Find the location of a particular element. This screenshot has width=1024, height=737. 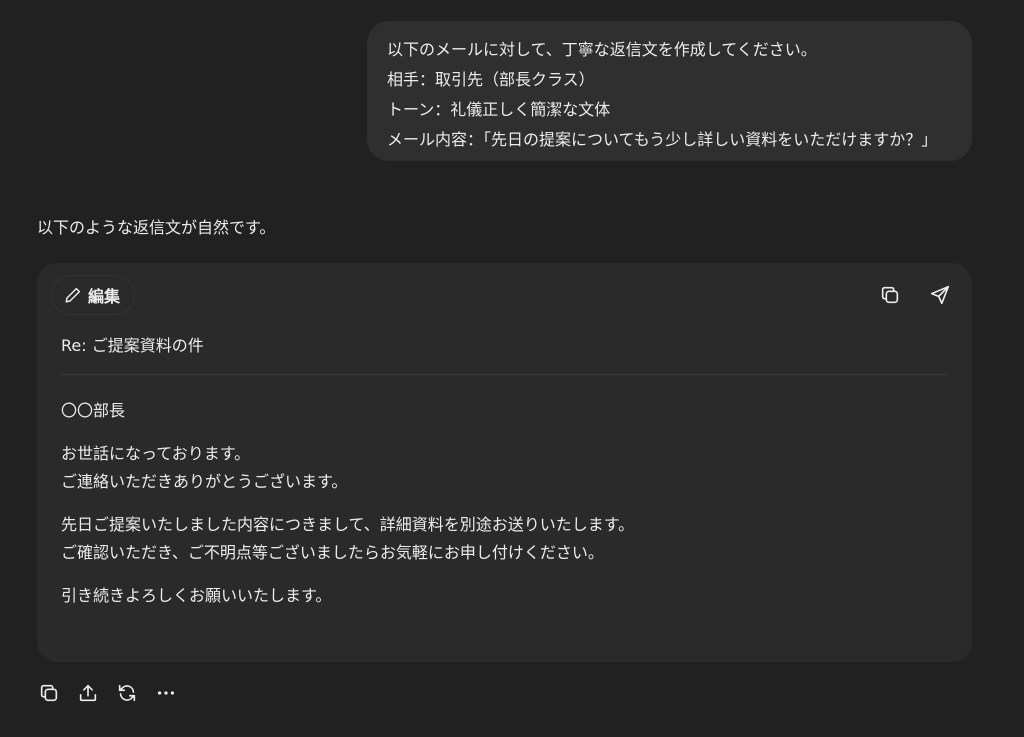

email-body-line: 引き続きよろしくお願いいたします。 is located at coordinates (196, 595).